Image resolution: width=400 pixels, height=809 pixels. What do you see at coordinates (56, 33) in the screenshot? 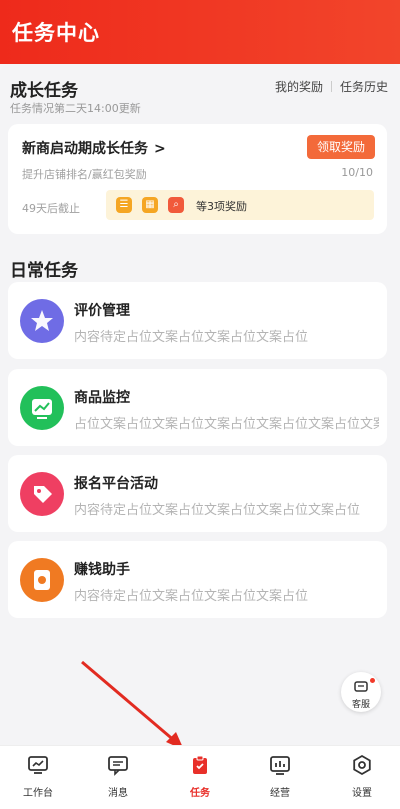
I see `page-title: 任务中心` at bounding box center [56, 33].